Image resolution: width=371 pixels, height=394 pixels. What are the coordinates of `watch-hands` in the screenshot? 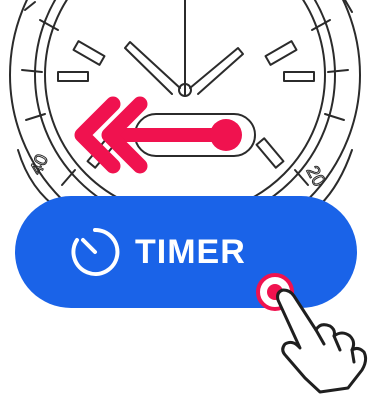 It's located at (184, 48).